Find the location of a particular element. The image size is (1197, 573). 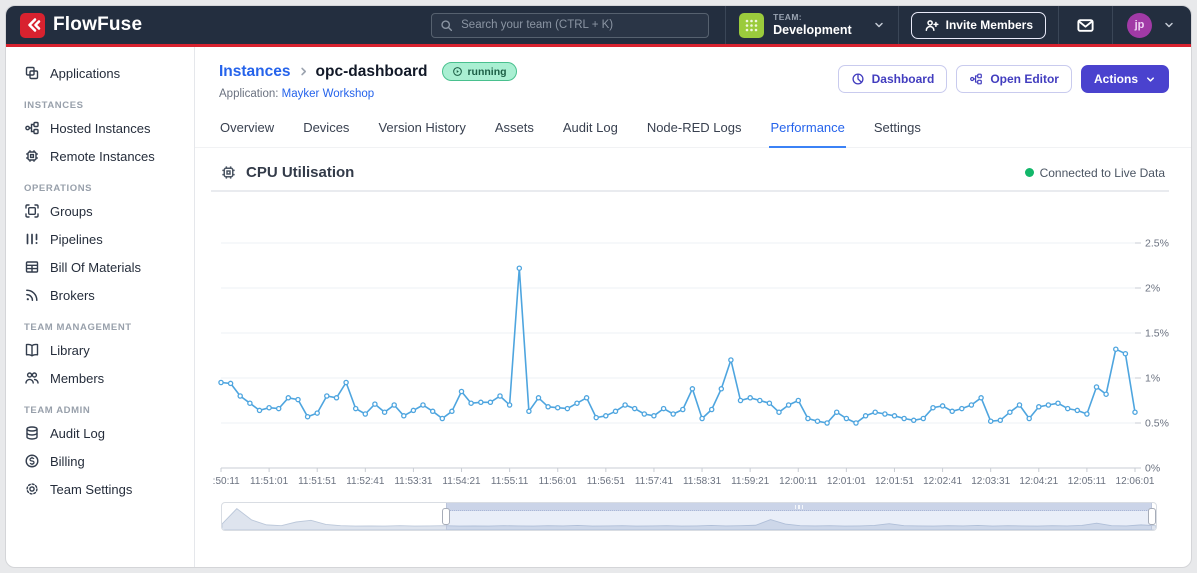

mail-button is located at coordinates (1085, 25).